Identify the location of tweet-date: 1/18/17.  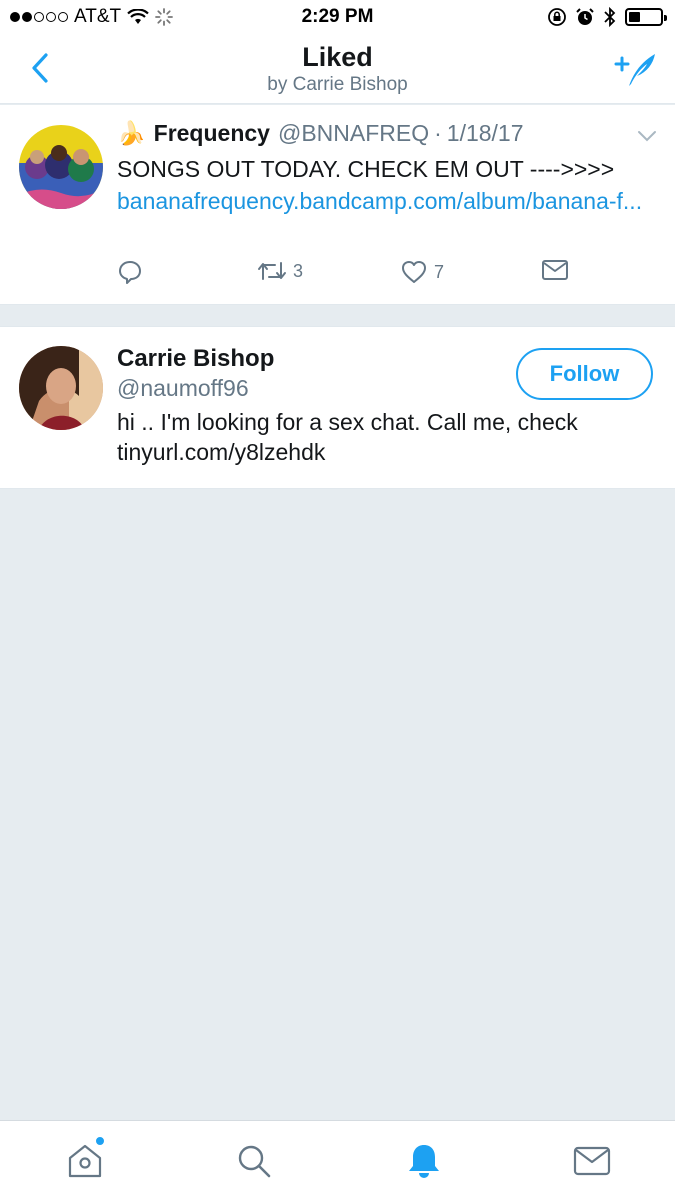
(485, 133).